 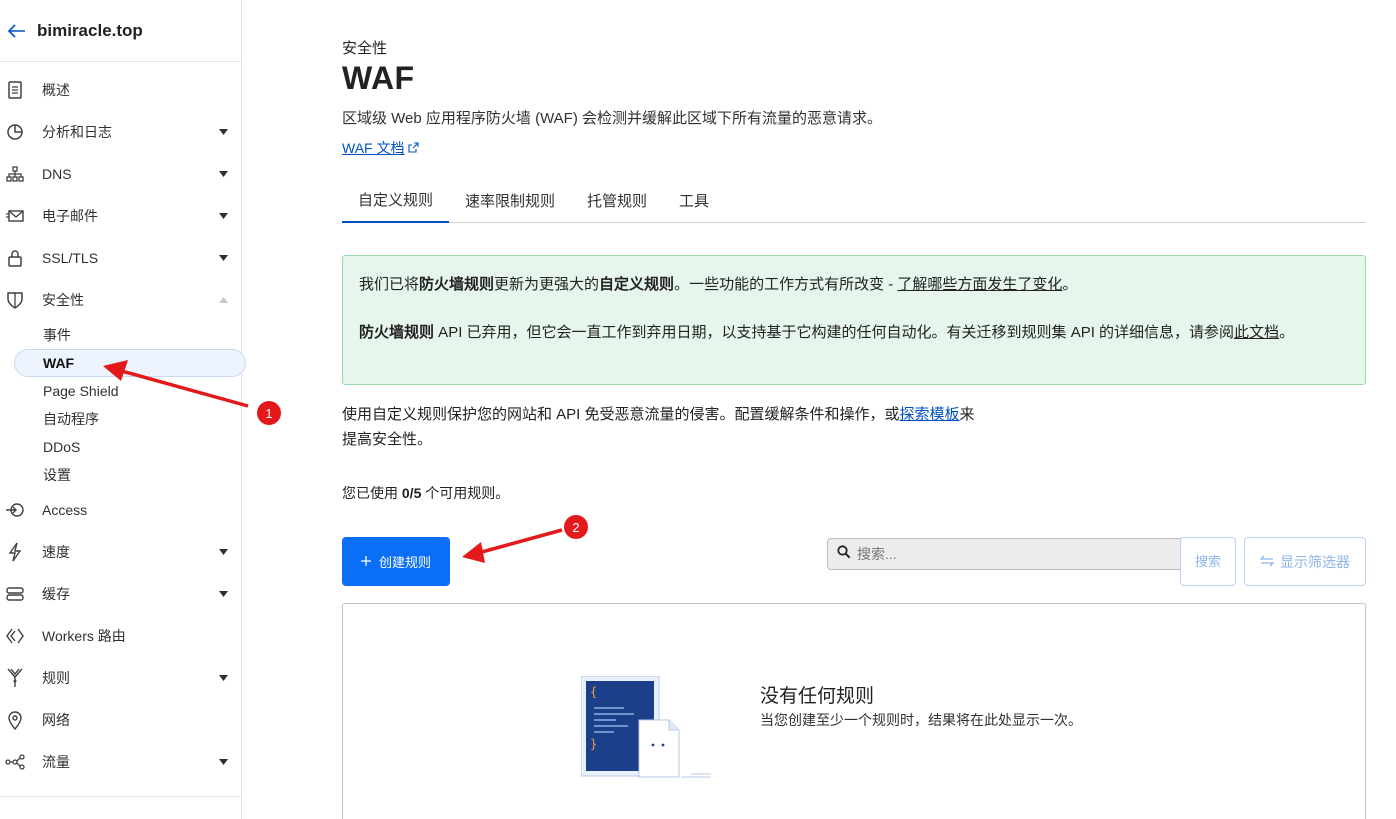 I want to click on search-field, so click(x=1004, y=554).